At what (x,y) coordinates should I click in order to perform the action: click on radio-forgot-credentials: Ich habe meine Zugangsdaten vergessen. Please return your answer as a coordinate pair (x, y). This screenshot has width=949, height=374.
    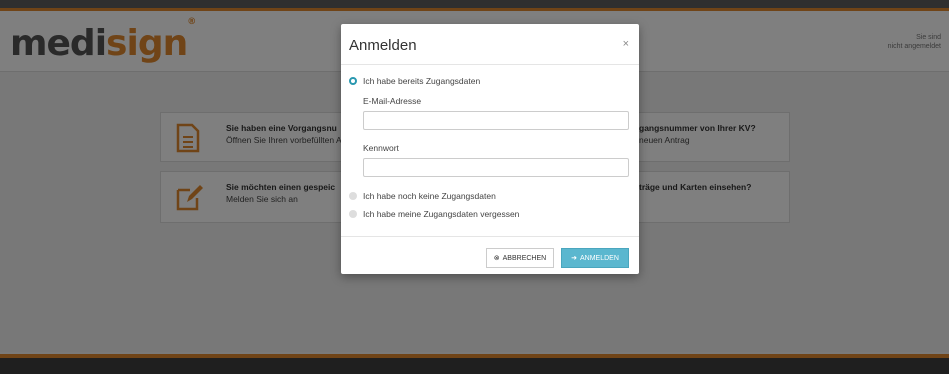
    Looking at the image, I should click on (434, 214).